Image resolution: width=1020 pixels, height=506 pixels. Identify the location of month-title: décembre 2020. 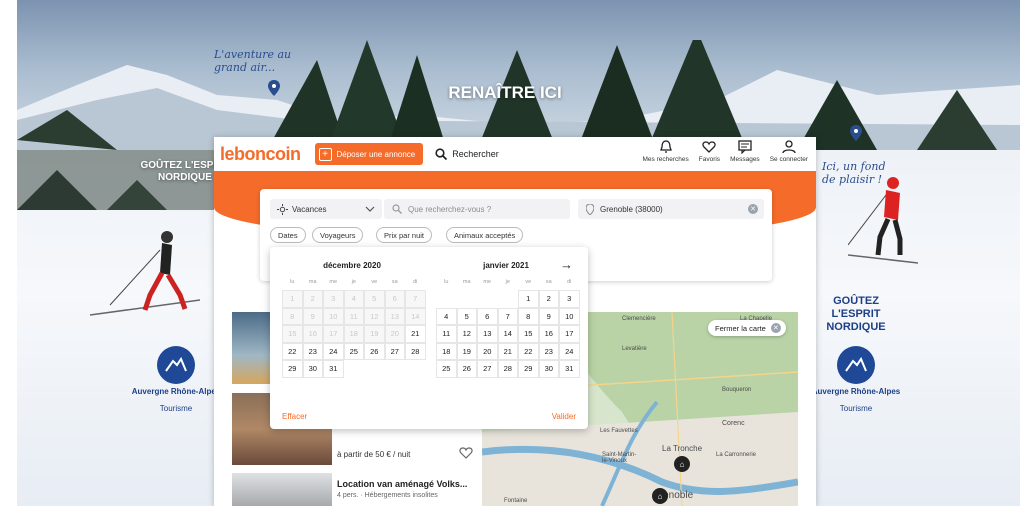
(352, 265).